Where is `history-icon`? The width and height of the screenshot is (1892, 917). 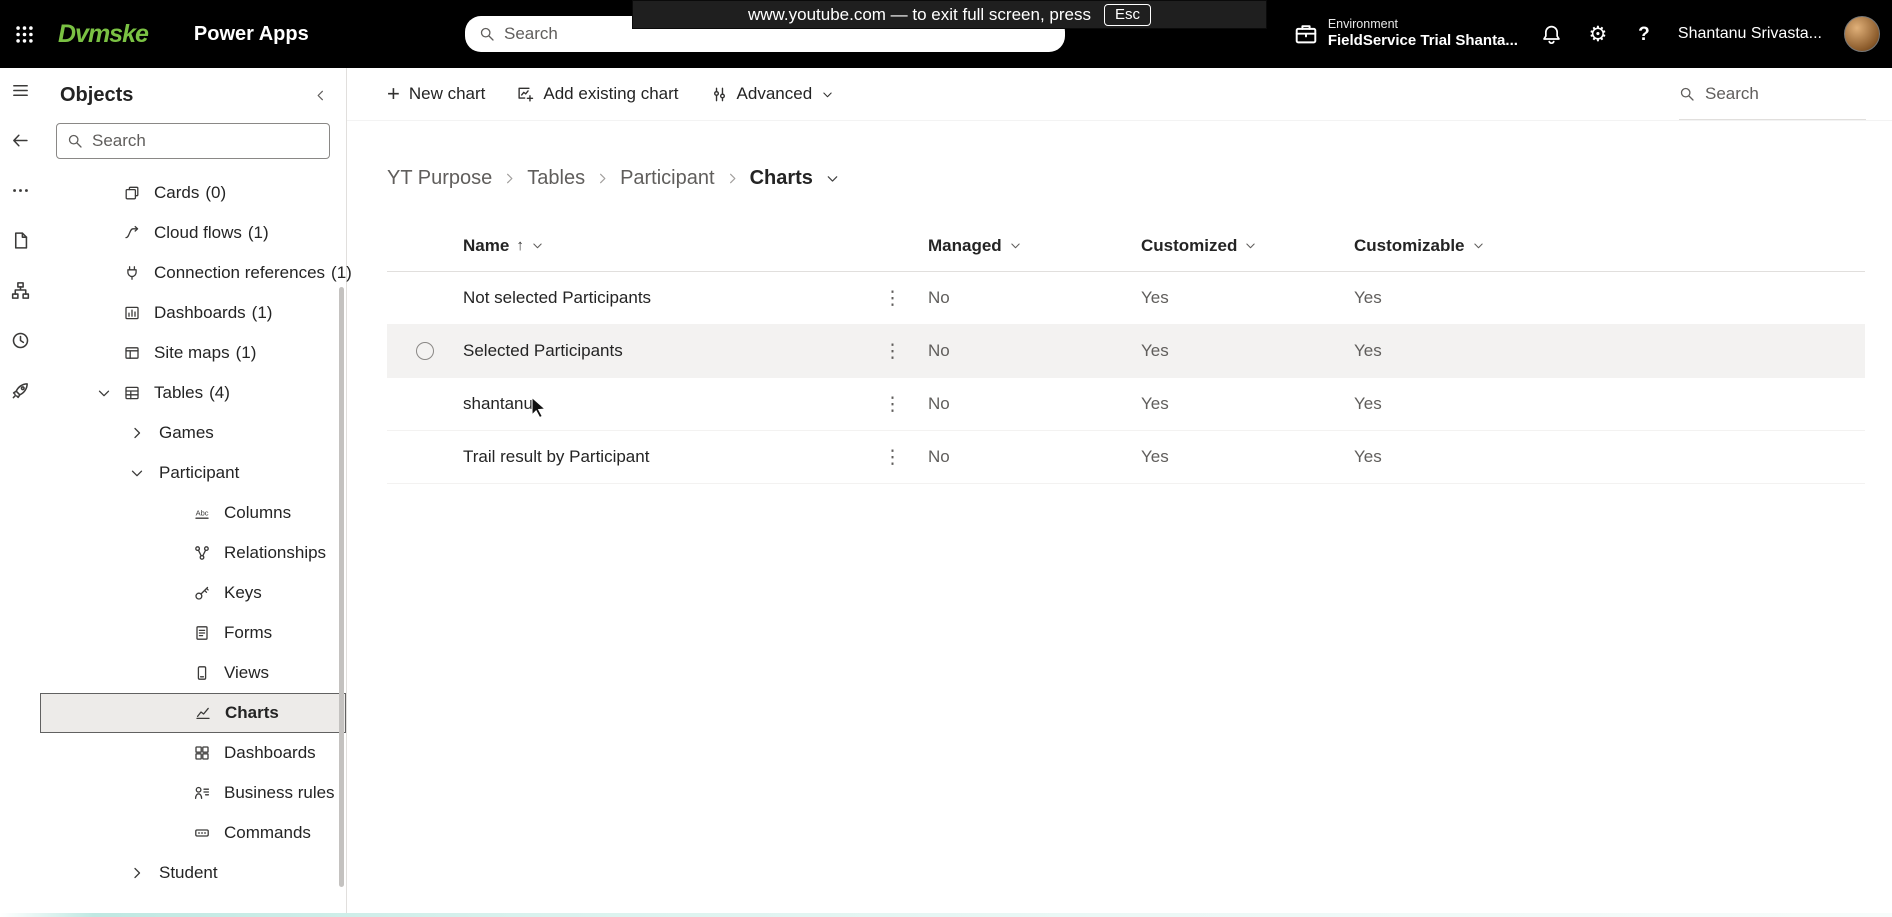
history-icon is located at coordinates (20, 340).